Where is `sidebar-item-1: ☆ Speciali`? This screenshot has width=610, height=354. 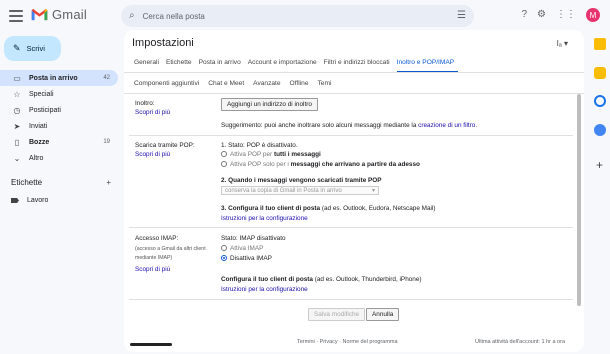
sidebar-item-1: ☆ Speciali is located at coordinates (59, 94).